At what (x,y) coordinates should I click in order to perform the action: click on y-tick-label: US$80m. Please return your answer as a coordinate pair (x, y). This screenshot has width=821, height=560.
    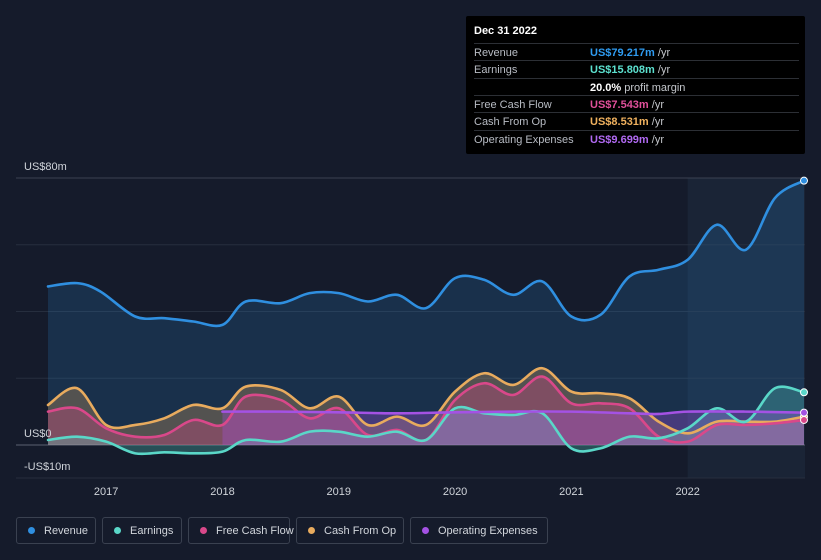
    Looking at the image, I should click on (45, 167).